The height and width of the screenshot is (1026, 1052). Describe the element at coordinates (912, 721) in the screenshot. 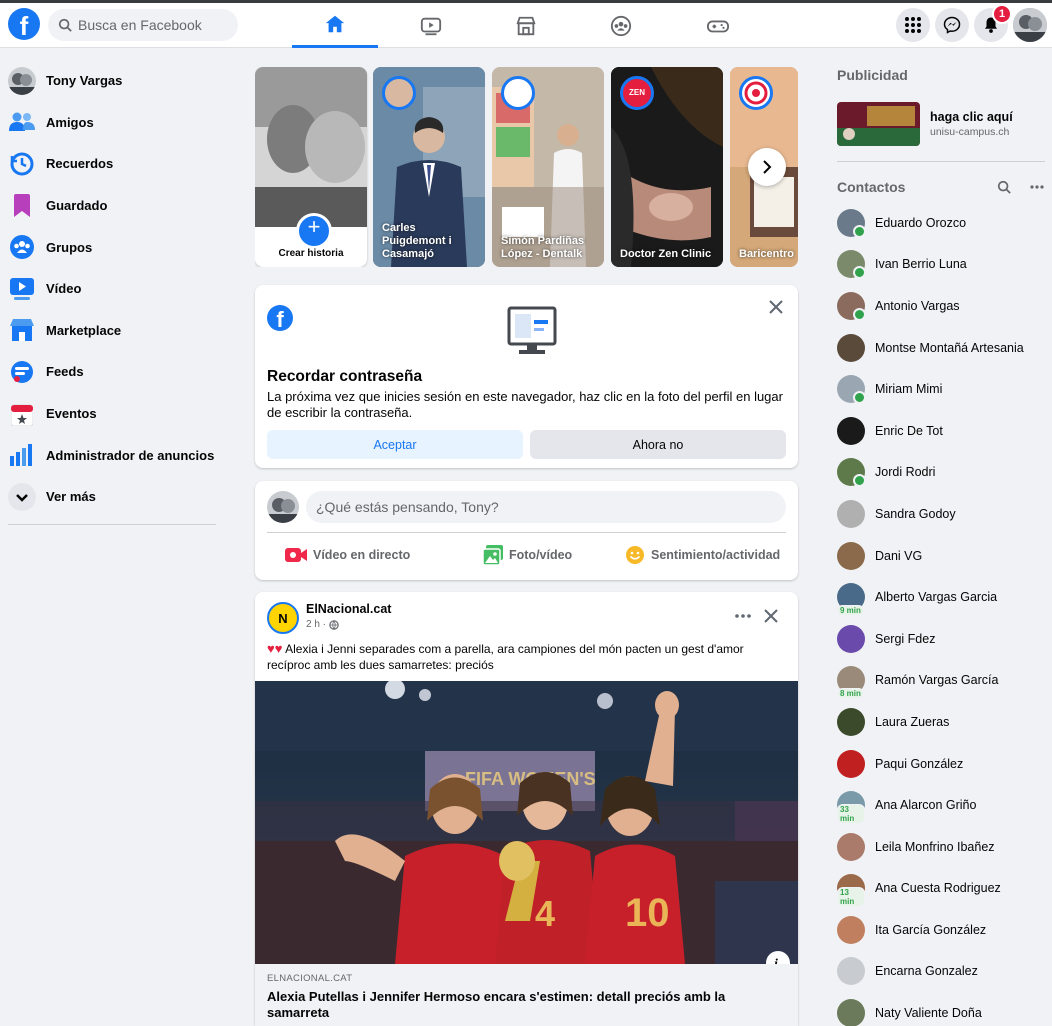

I see `contact-name: Laura Zueras` at that location.